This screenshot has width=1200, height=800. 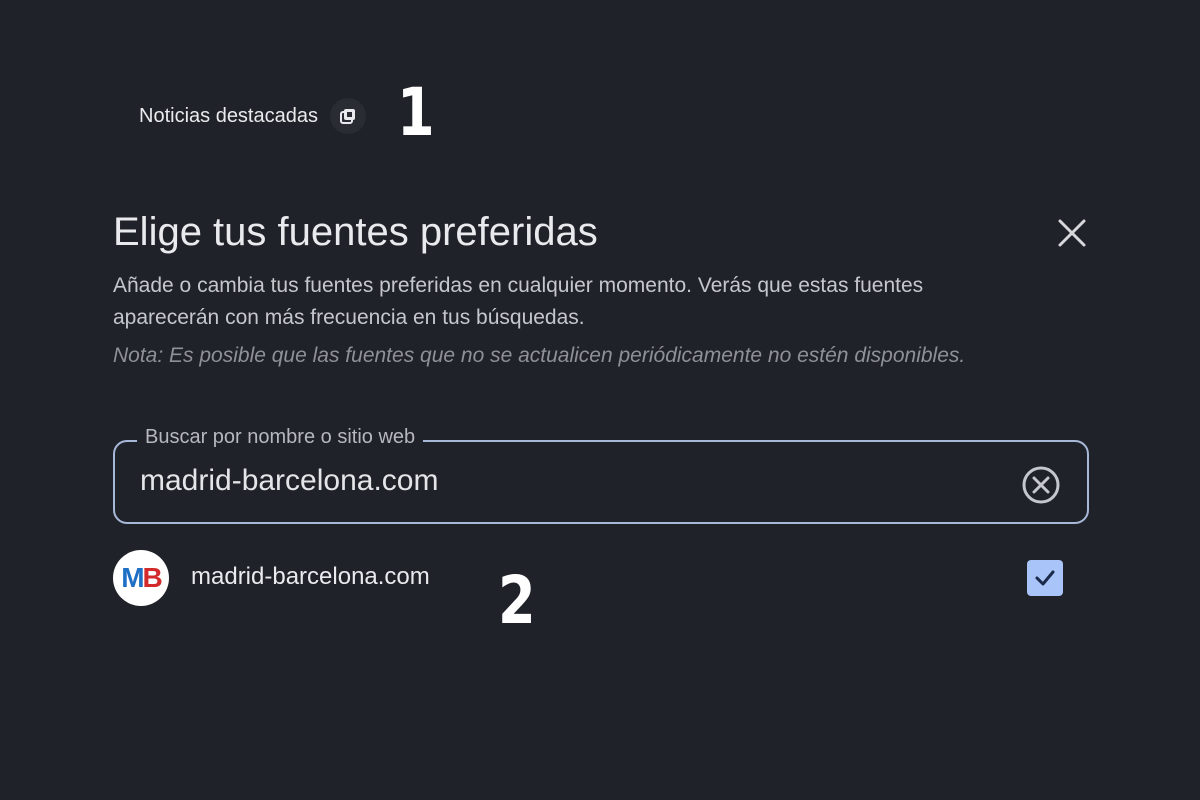 I want to click on clear-circle-icon, so click(x=1041, y=485).